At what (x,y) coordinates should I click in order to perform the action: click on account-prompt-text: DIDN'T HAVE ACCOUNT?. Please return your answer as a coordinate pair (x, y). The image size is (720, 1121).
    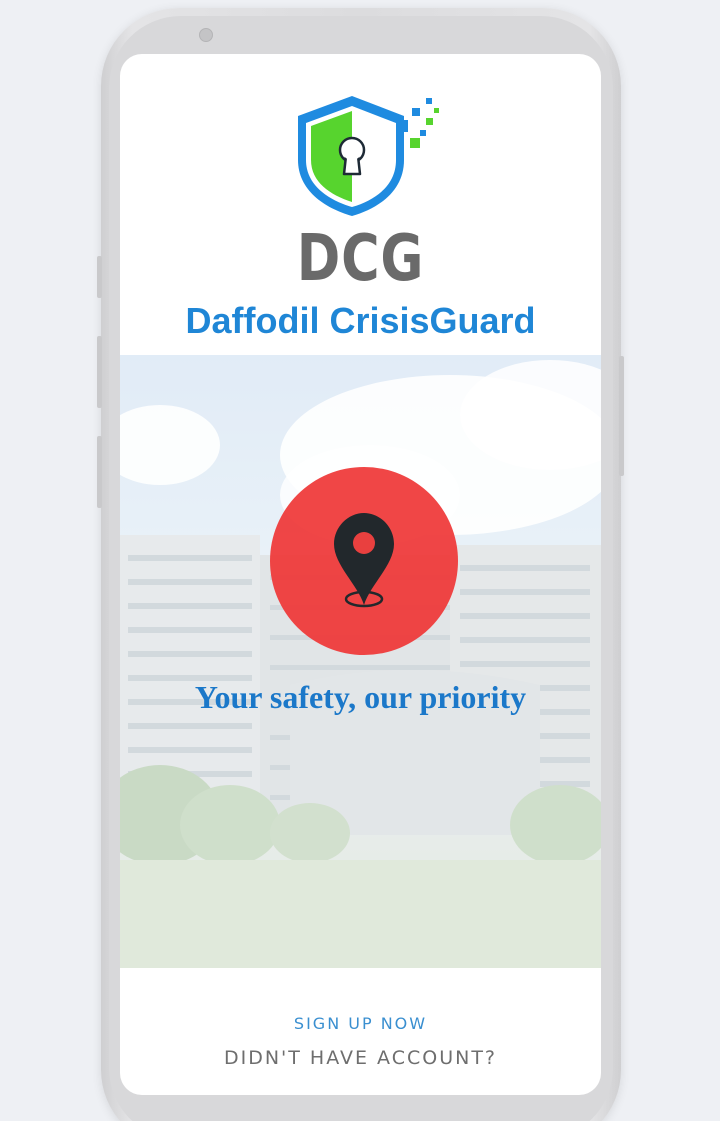
    Looking at the image, I should click on (360, 1058).